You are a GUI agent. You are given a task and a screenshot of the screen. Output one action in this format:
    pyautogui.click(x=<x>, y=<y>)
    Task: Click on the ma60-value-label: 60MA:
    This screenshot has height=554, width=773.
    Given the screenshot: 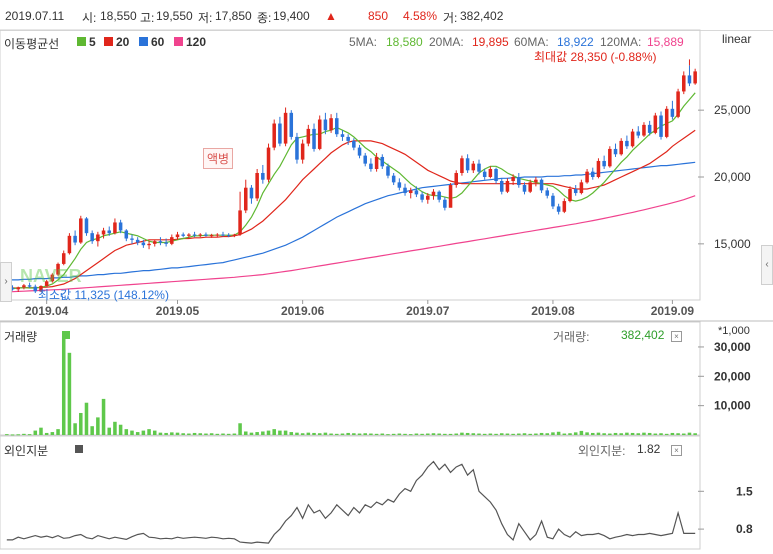 What is the action you would take?
    pyautogui.click(x=531, y=42)
    